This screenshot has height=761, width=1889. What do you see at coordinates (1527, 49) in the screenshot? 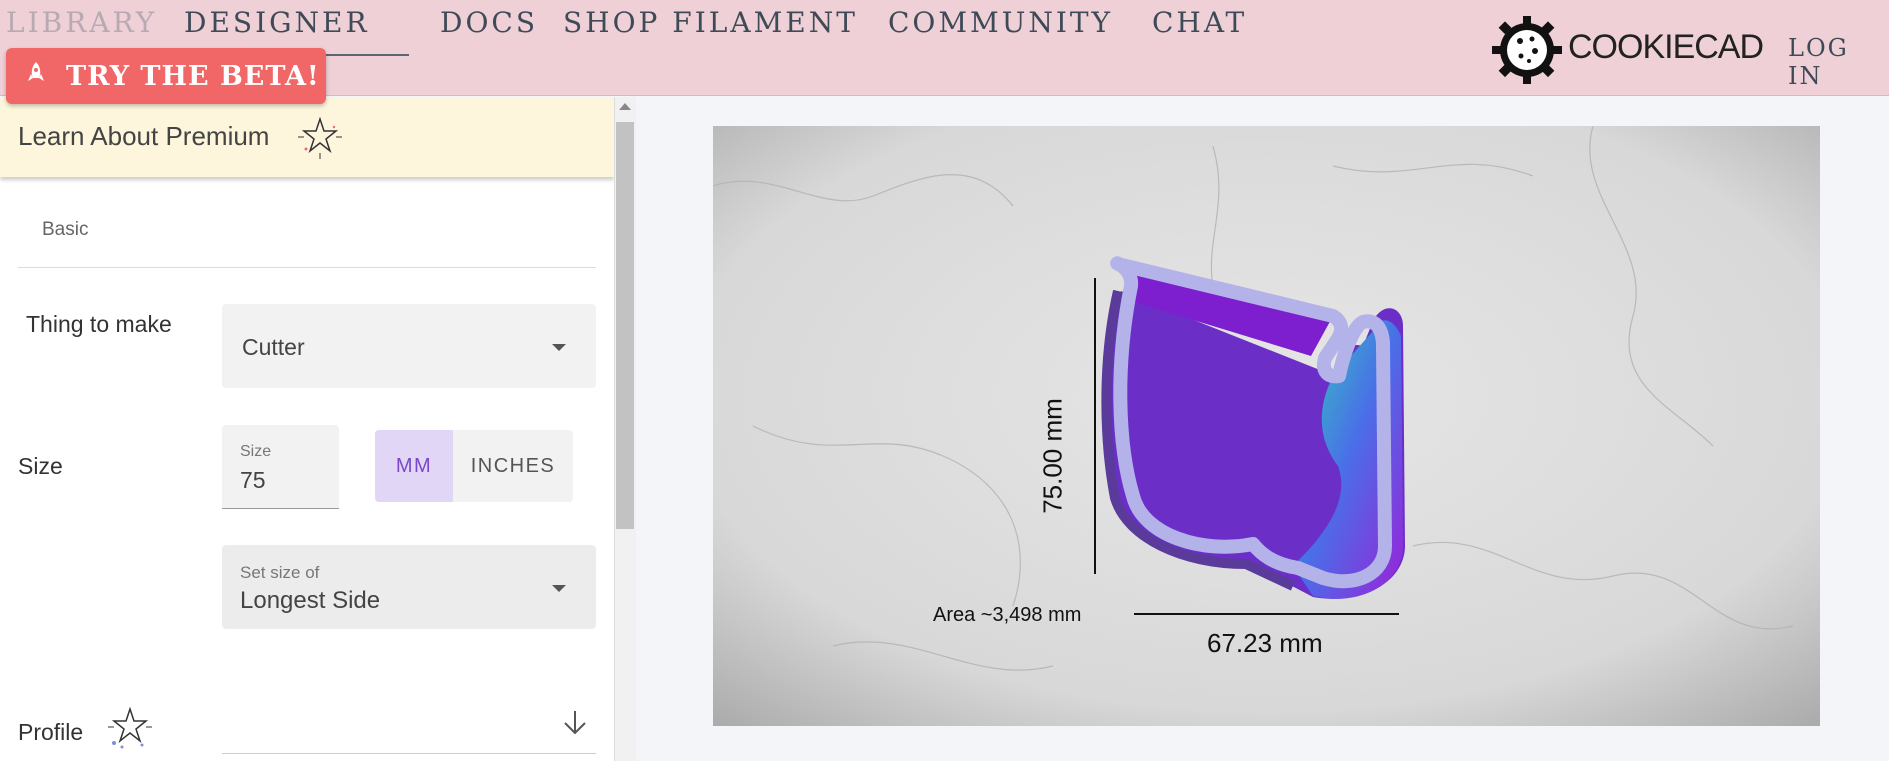
I see `cookiecad-logo-icon` at bounding box center [1527, 49].